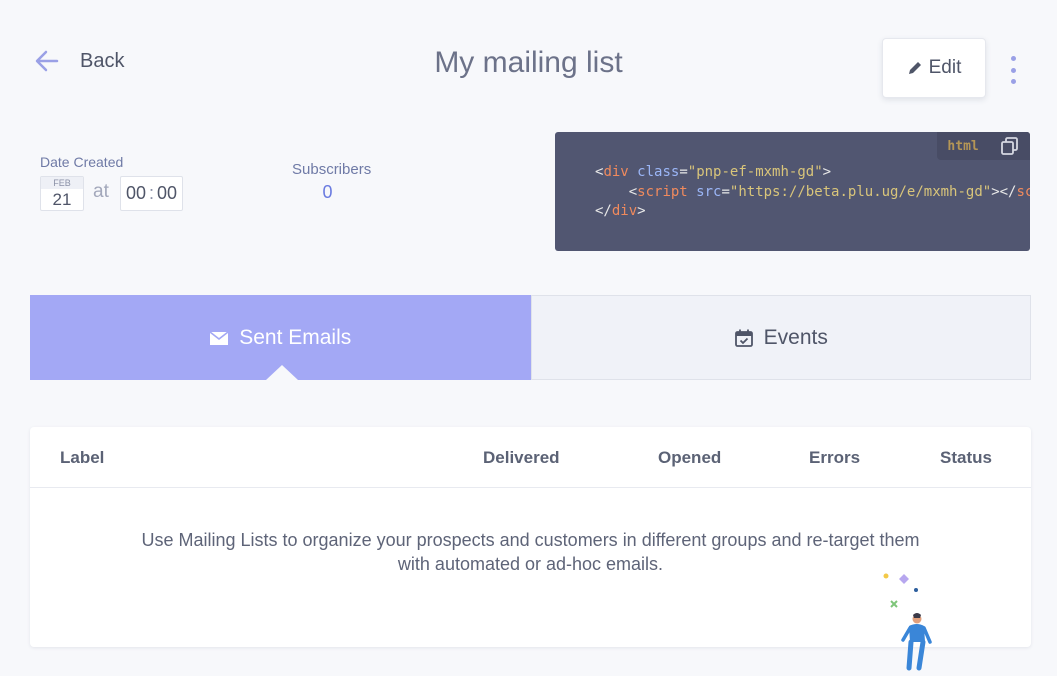 This screenshot has width=1057, height=676. Describe the element at coordinates (102, 60) in the screenshot. I see `back-label: Back` at that location.